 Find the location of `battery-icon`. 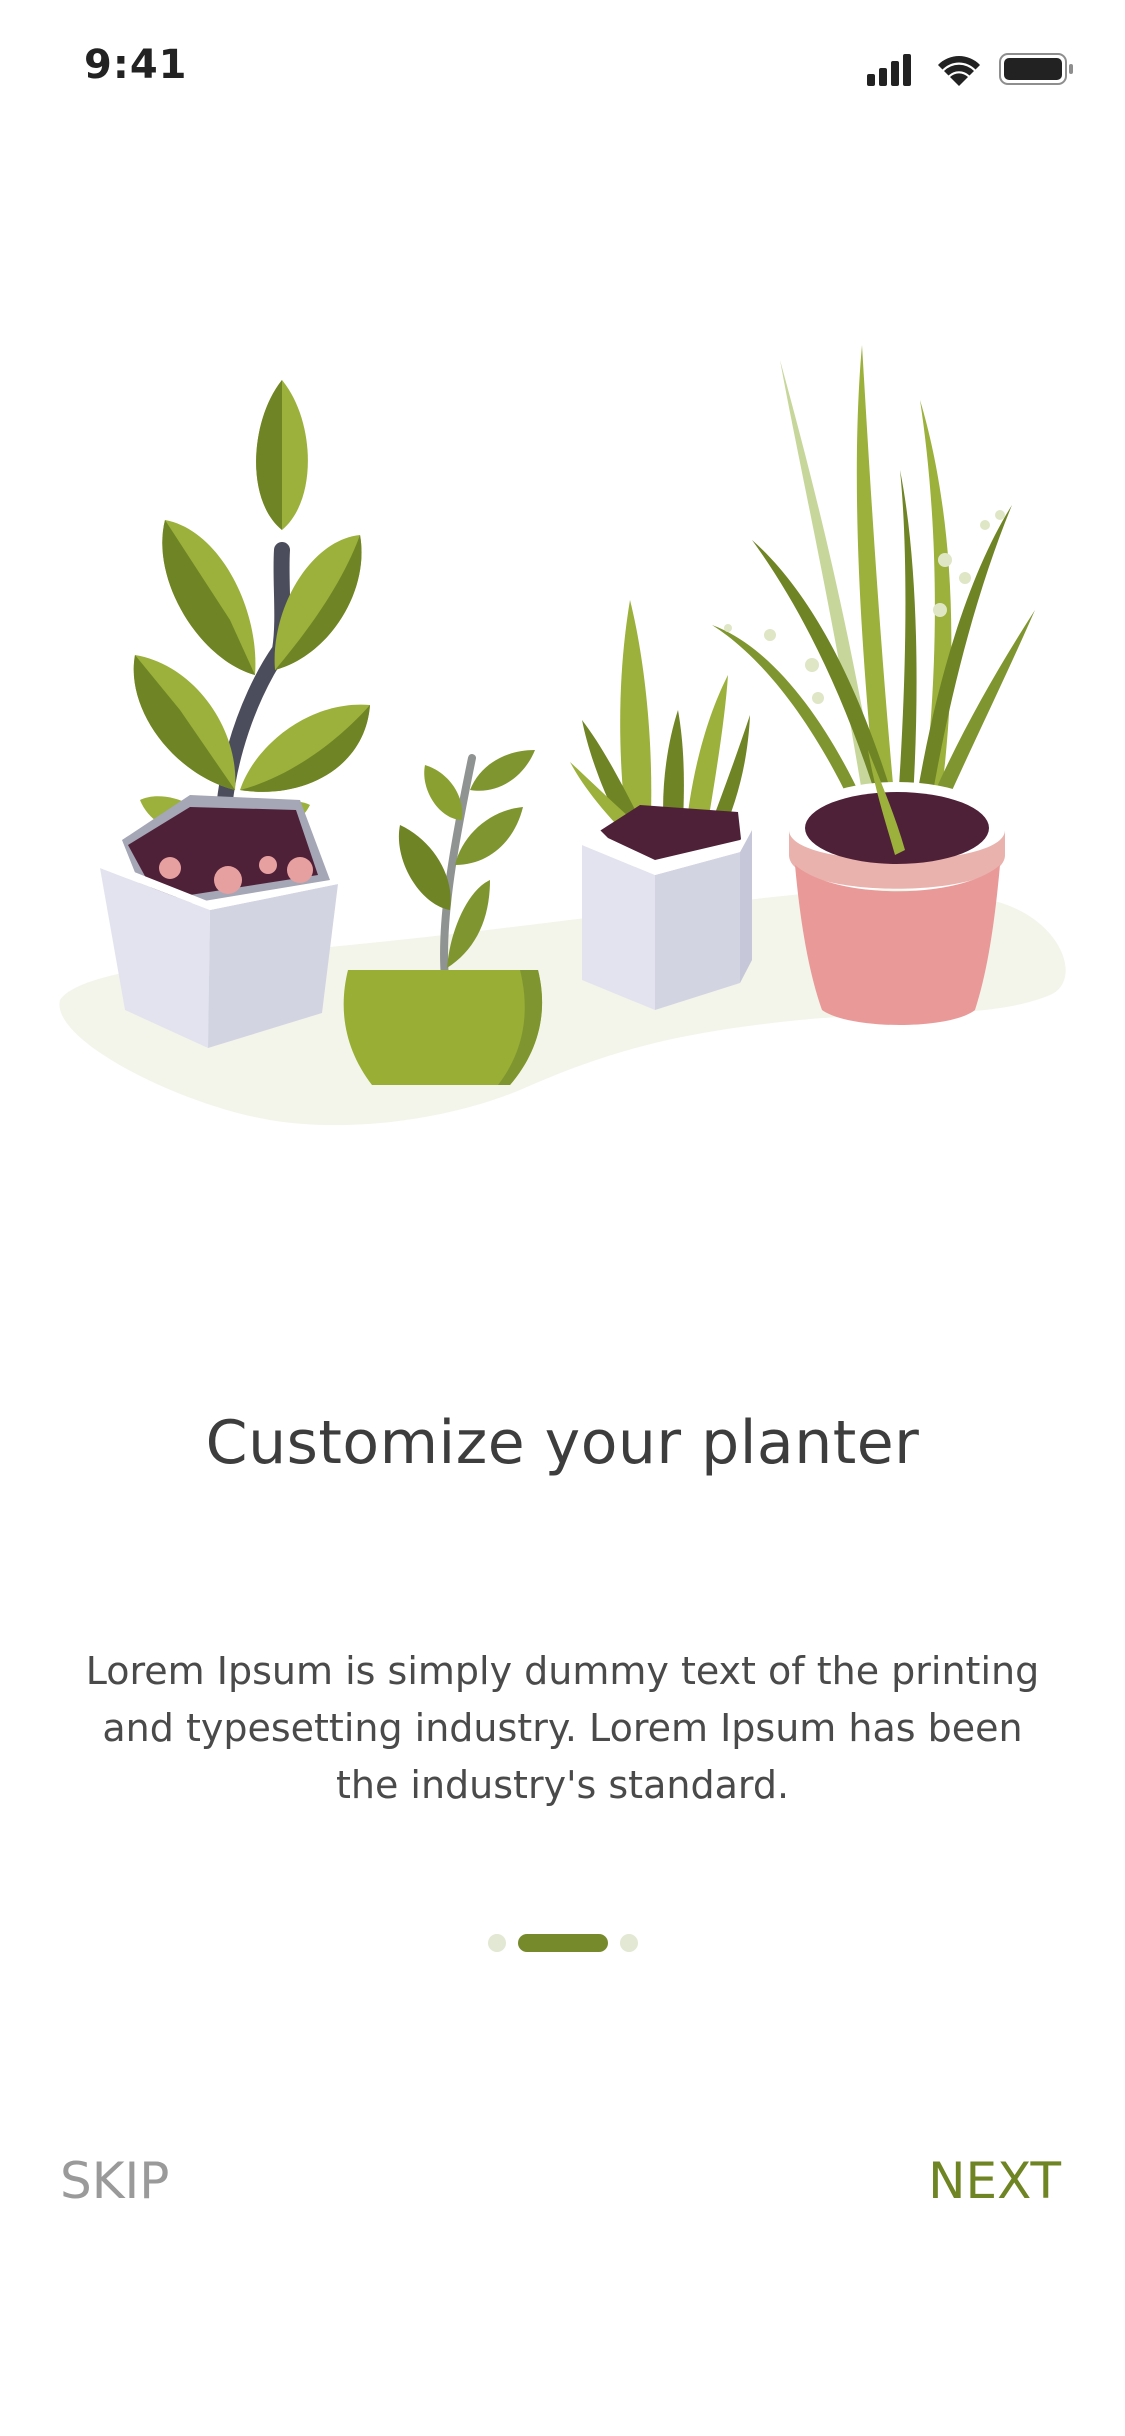

battery-icon is located at coordinates (1036, 69).